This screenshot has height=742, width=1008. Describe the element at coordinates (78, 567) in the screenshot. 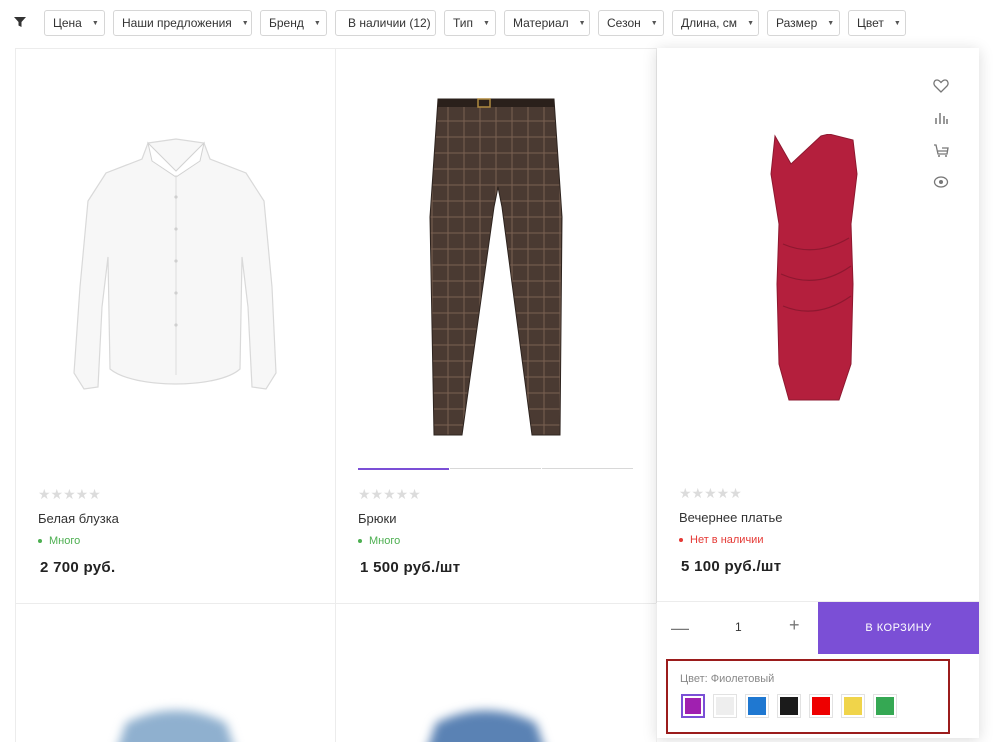

I see `product-price: 2 700 руб.` at that location.